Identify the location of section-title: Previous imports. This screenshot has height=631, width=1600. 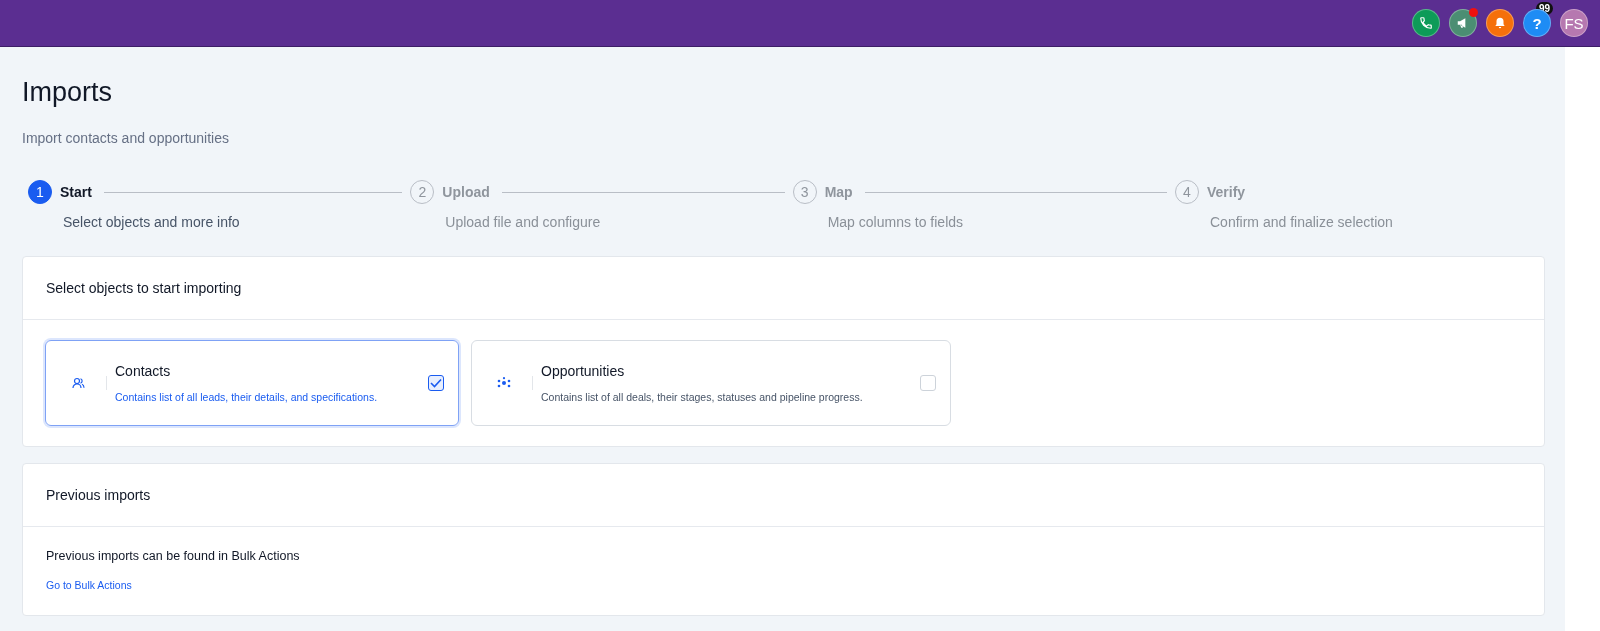
(783, 495).